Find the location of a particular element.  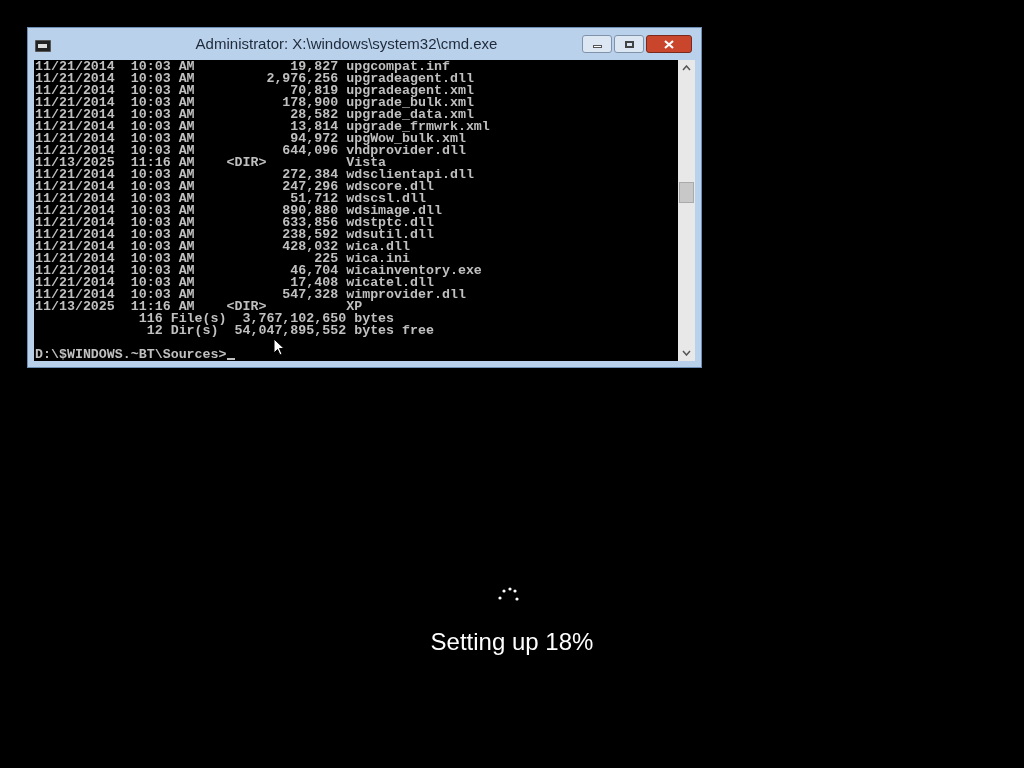

console-line: 116 File(s) 3,767,102,650 bytes is located at coordinates (266, 319).